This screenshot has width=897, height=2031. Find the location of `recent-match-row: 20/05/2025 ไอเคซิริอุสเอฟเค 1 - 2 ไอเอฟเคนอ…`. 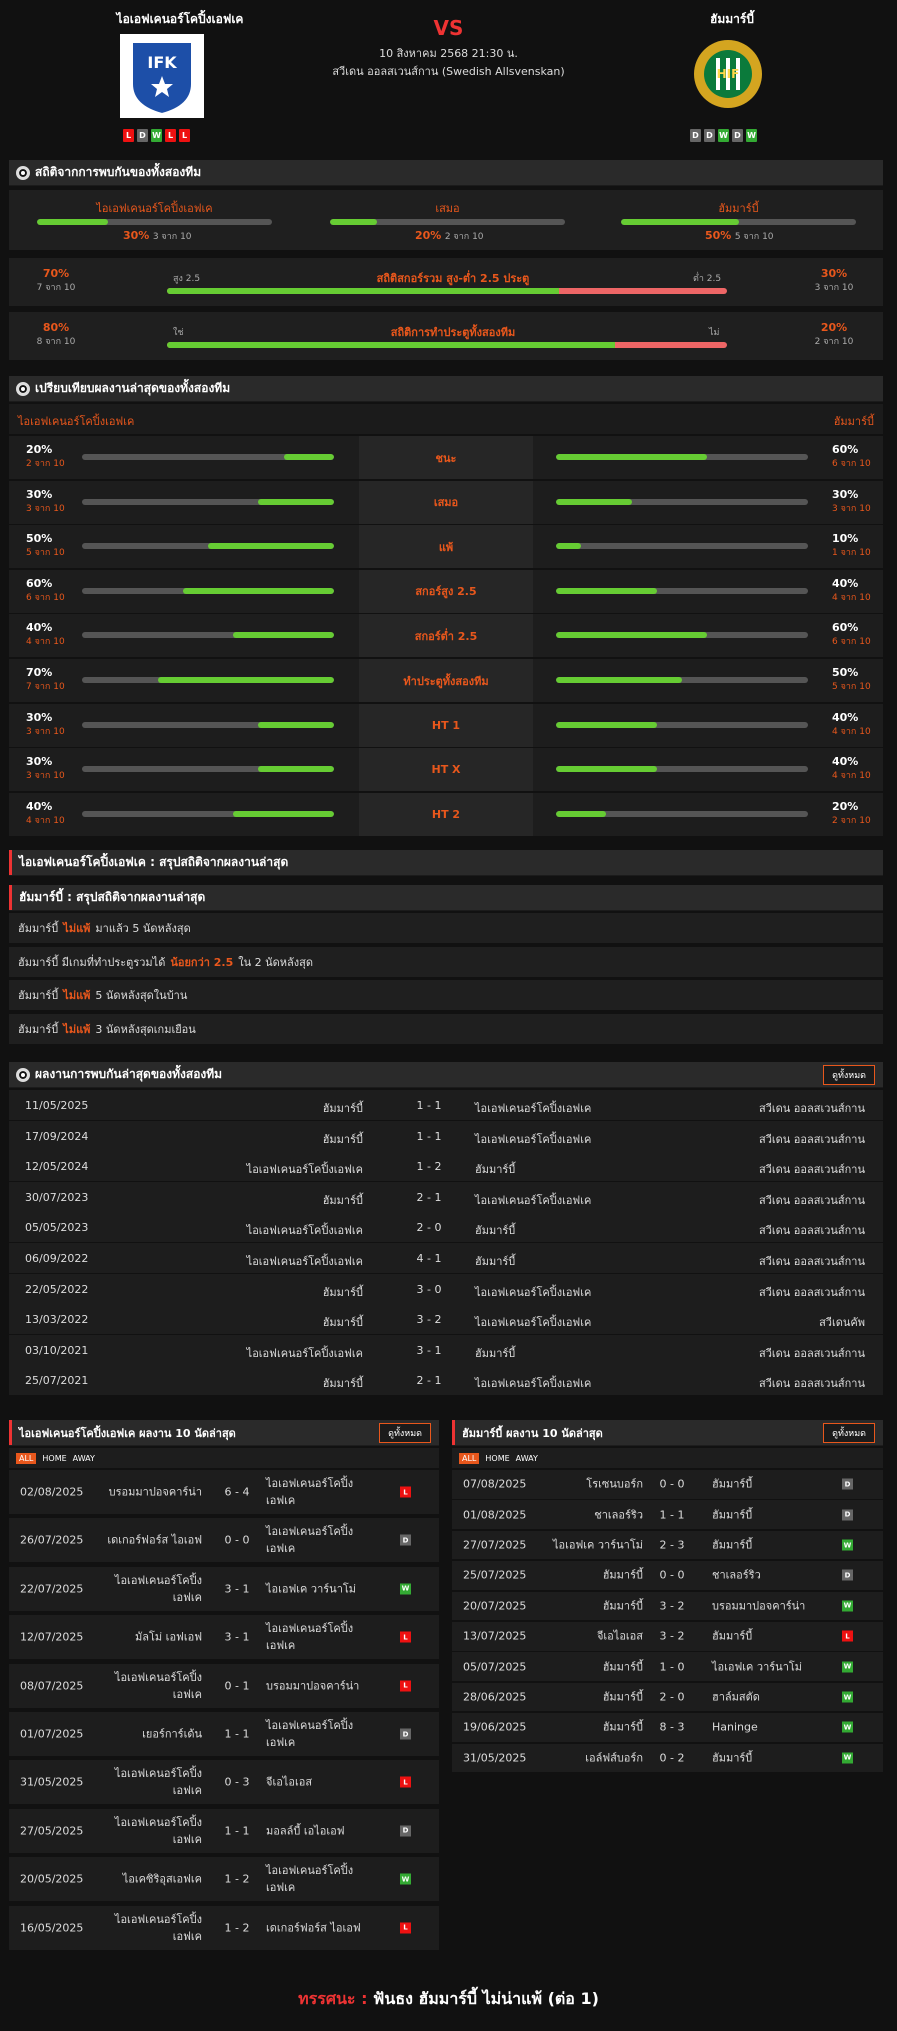

recent-match-row: 20/05/2025 ไอเคซิริอุสเอฟเค 1 - 2 ไอเอฟเคนอ… is located at coordinates (224, 1879).